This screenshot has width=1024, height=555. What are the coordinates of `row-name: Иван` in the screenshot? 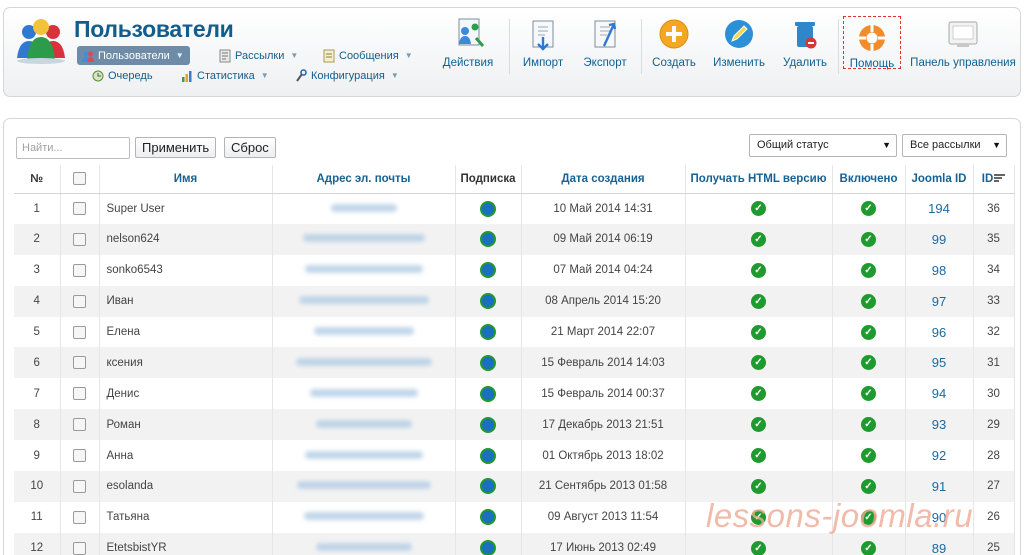 It's located at (186, 301).